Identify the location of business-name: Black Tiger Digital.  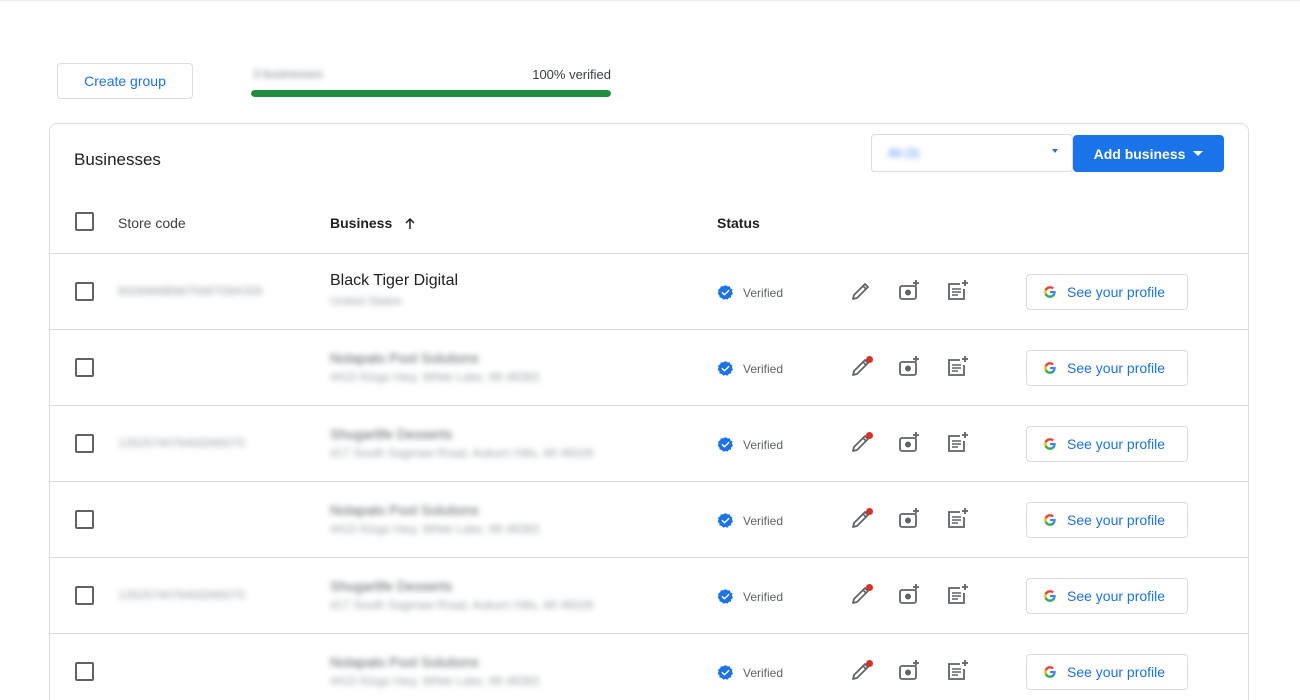
(394, 281).